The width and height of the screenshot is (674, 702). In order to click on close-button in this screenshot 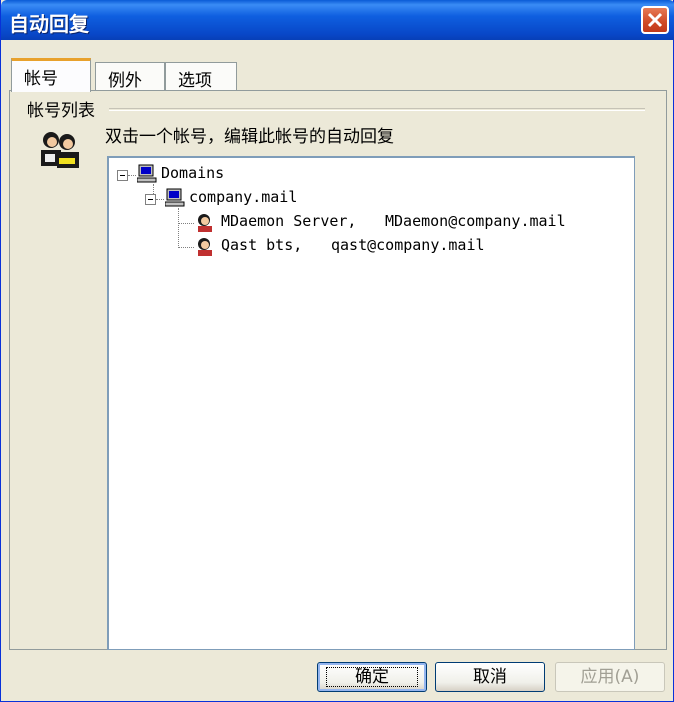, I will do `click(655, 20)`.